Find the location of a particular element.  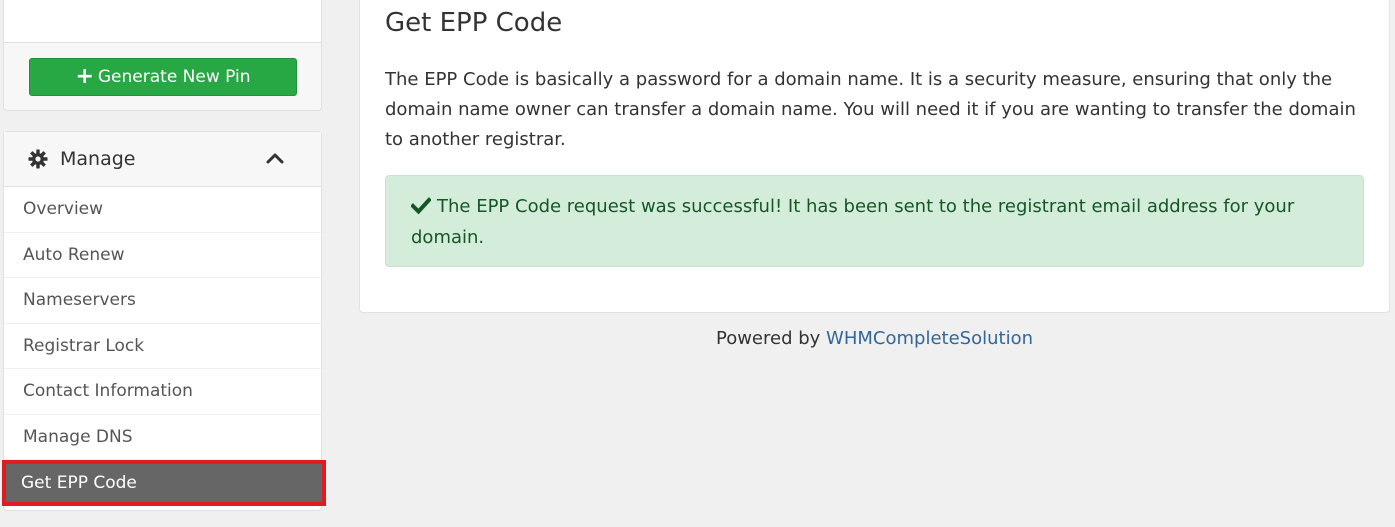

sidebar-item-label: Auto Renew is located at coordinates (74, 254).